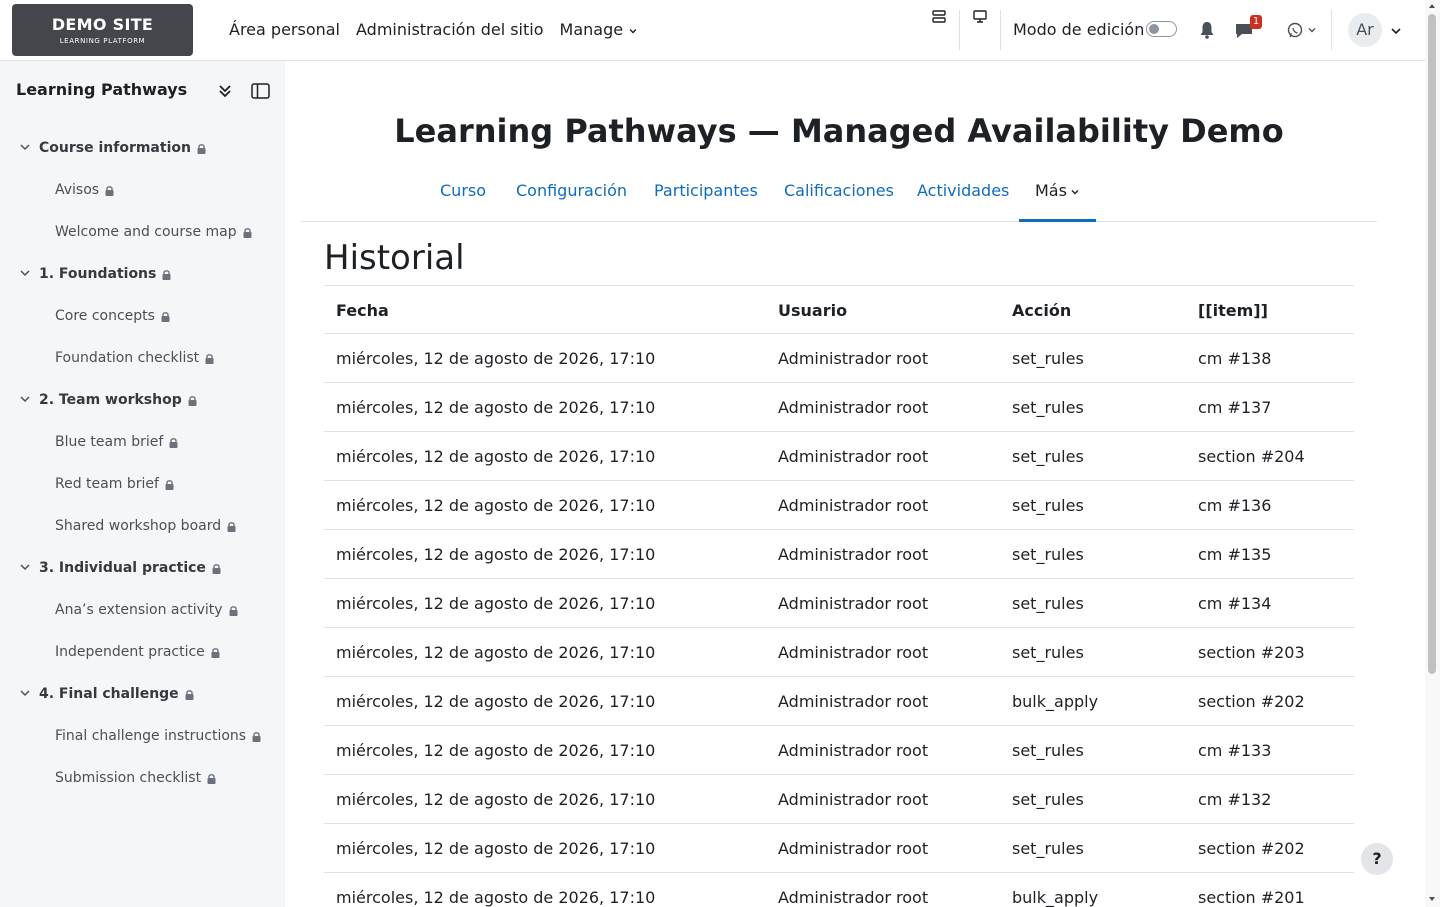 The image size is (1440, 907). I want to click on item-label: Avisos, so click(77, 190).